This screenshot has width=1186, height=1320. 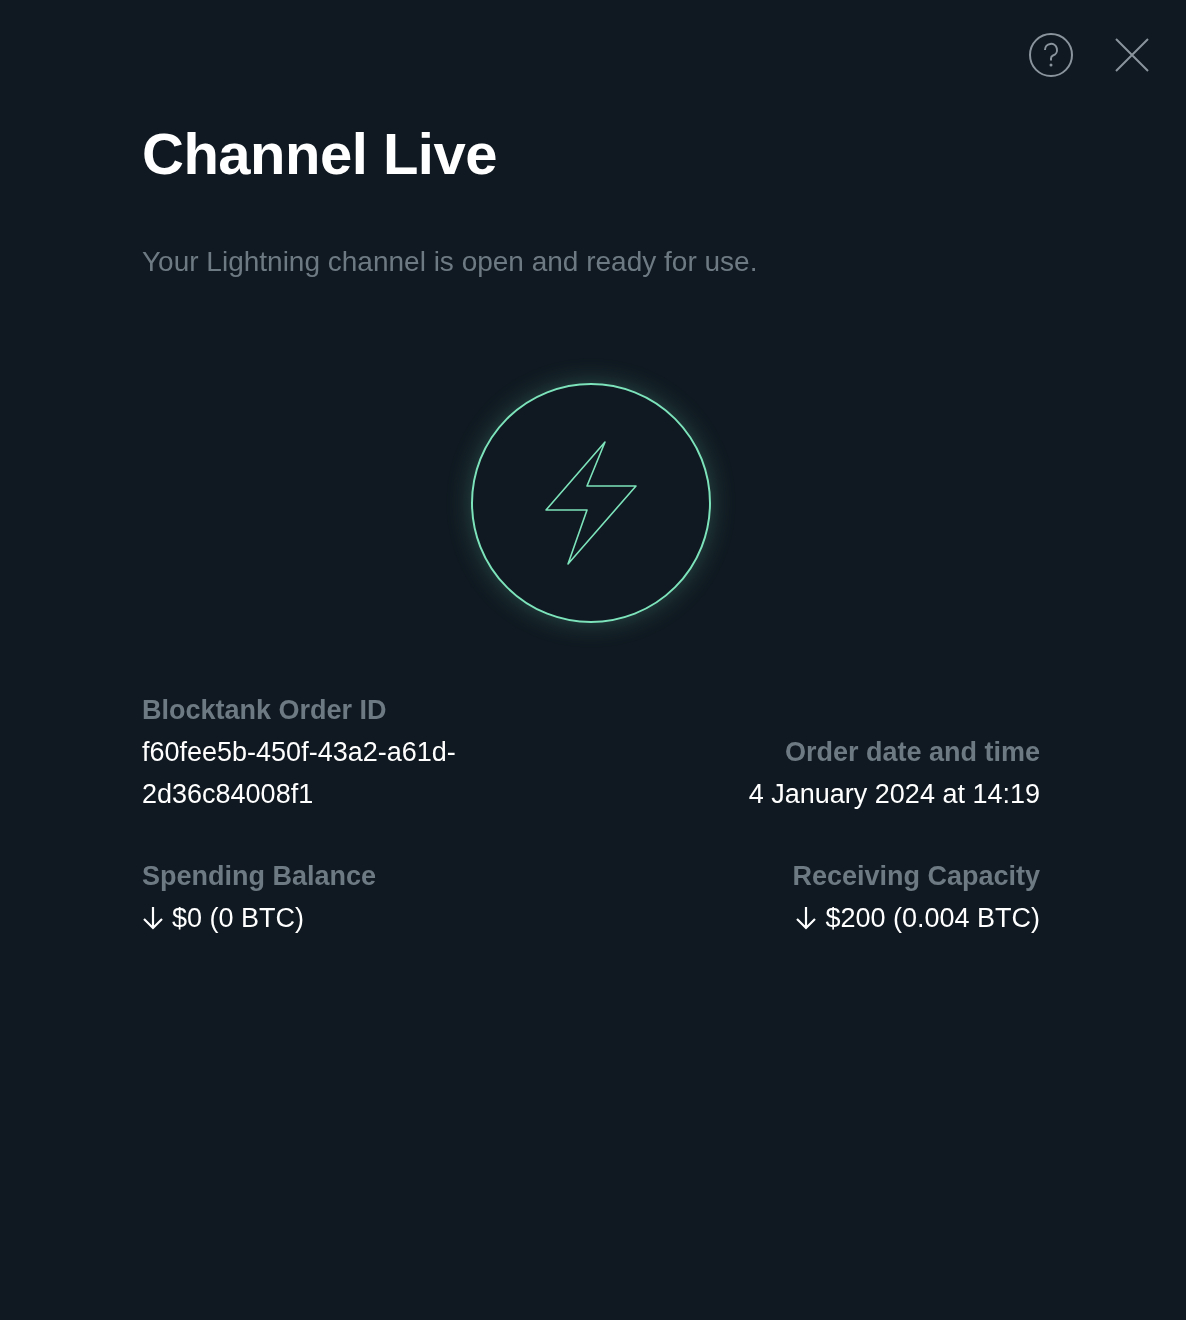 What do you see at coordinates (591, 502) in the screenshot?
I see `lightning-bolt-icon` at bounding box center [591, 502].